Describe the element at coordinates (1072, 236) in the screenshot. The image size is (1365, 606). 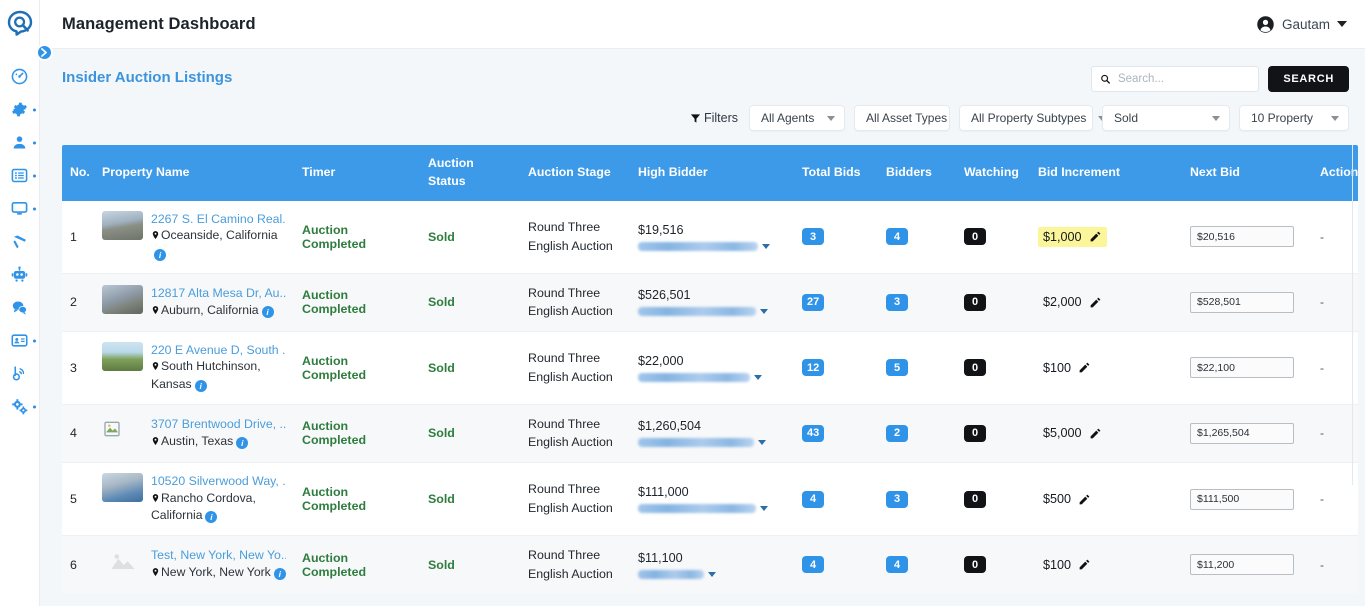
I see `bid-increment-value-group: $1,000` at that location.